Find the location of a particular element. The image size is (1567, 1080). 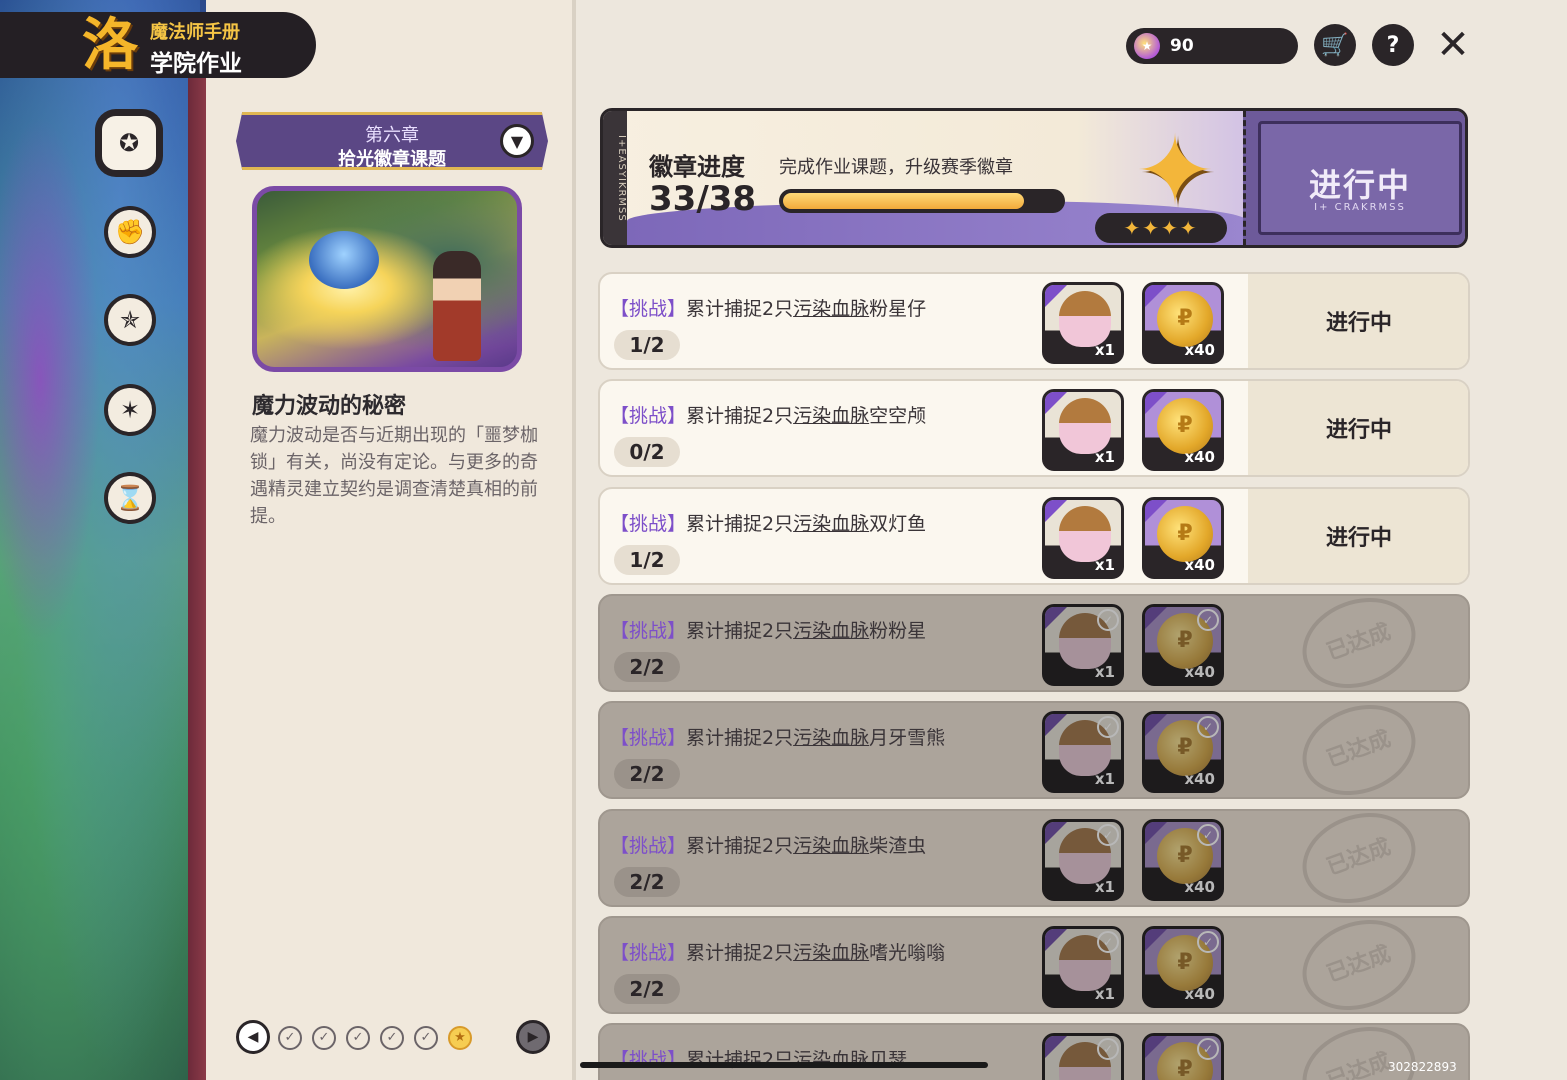

task-creature-name: 空空颅 is located at coordinates (898, 416).